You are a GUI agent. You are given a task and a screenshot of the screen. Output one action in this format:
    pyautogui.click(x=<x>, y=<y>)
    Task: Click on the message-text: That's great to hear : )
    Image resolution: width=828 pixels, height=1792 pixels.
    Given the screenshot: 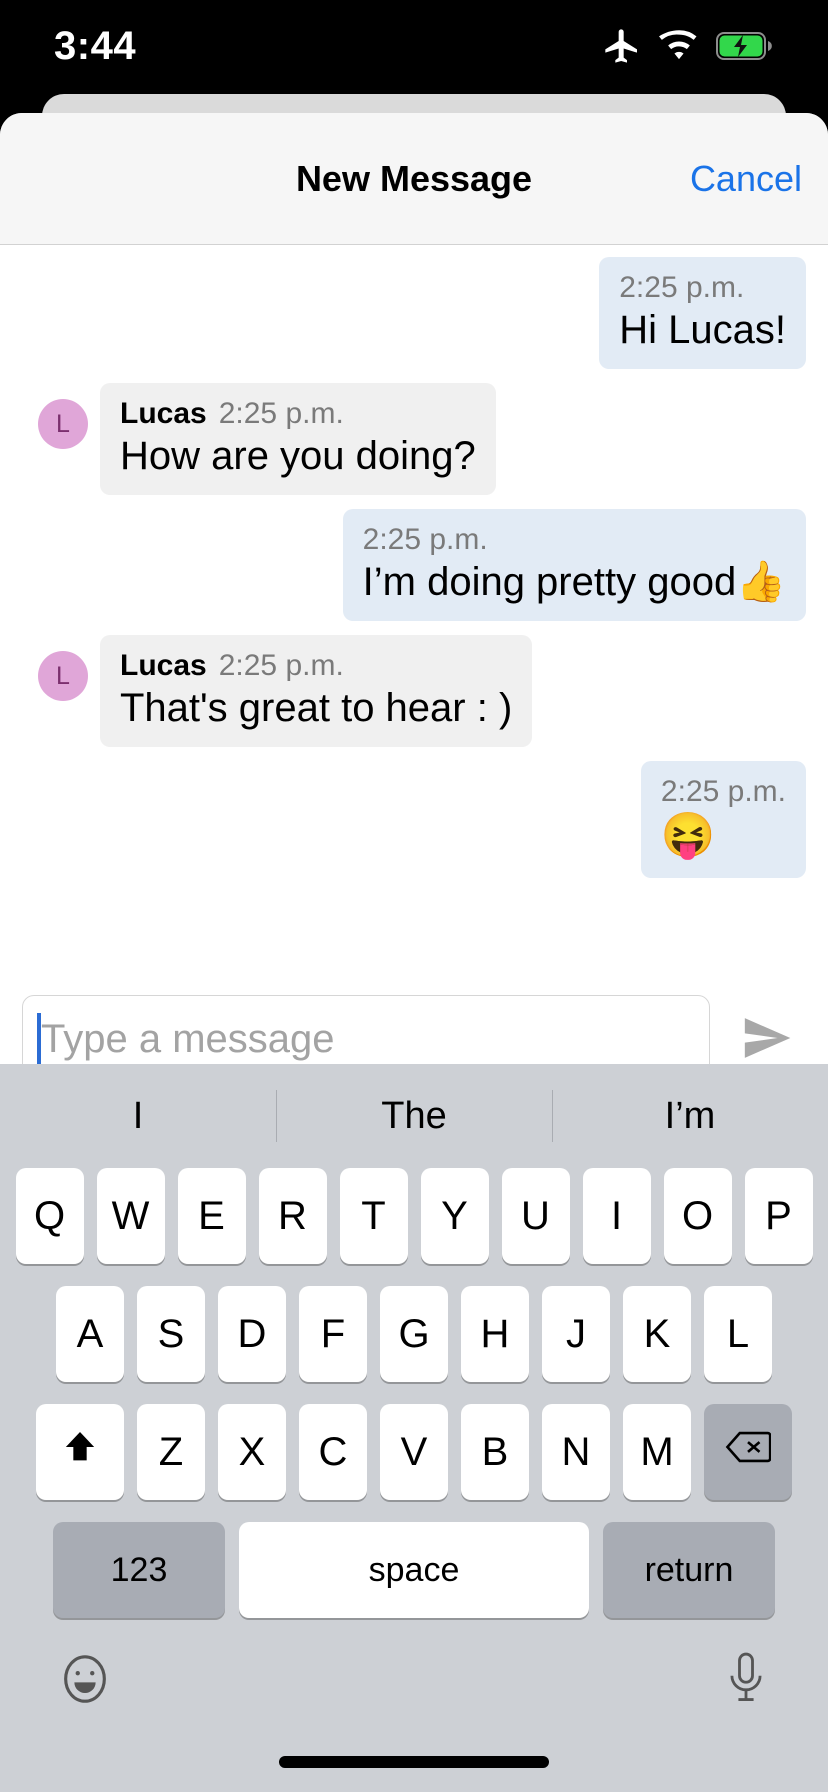 What is the action you would take?
    pyautogui.click(x=316, y=708)
    